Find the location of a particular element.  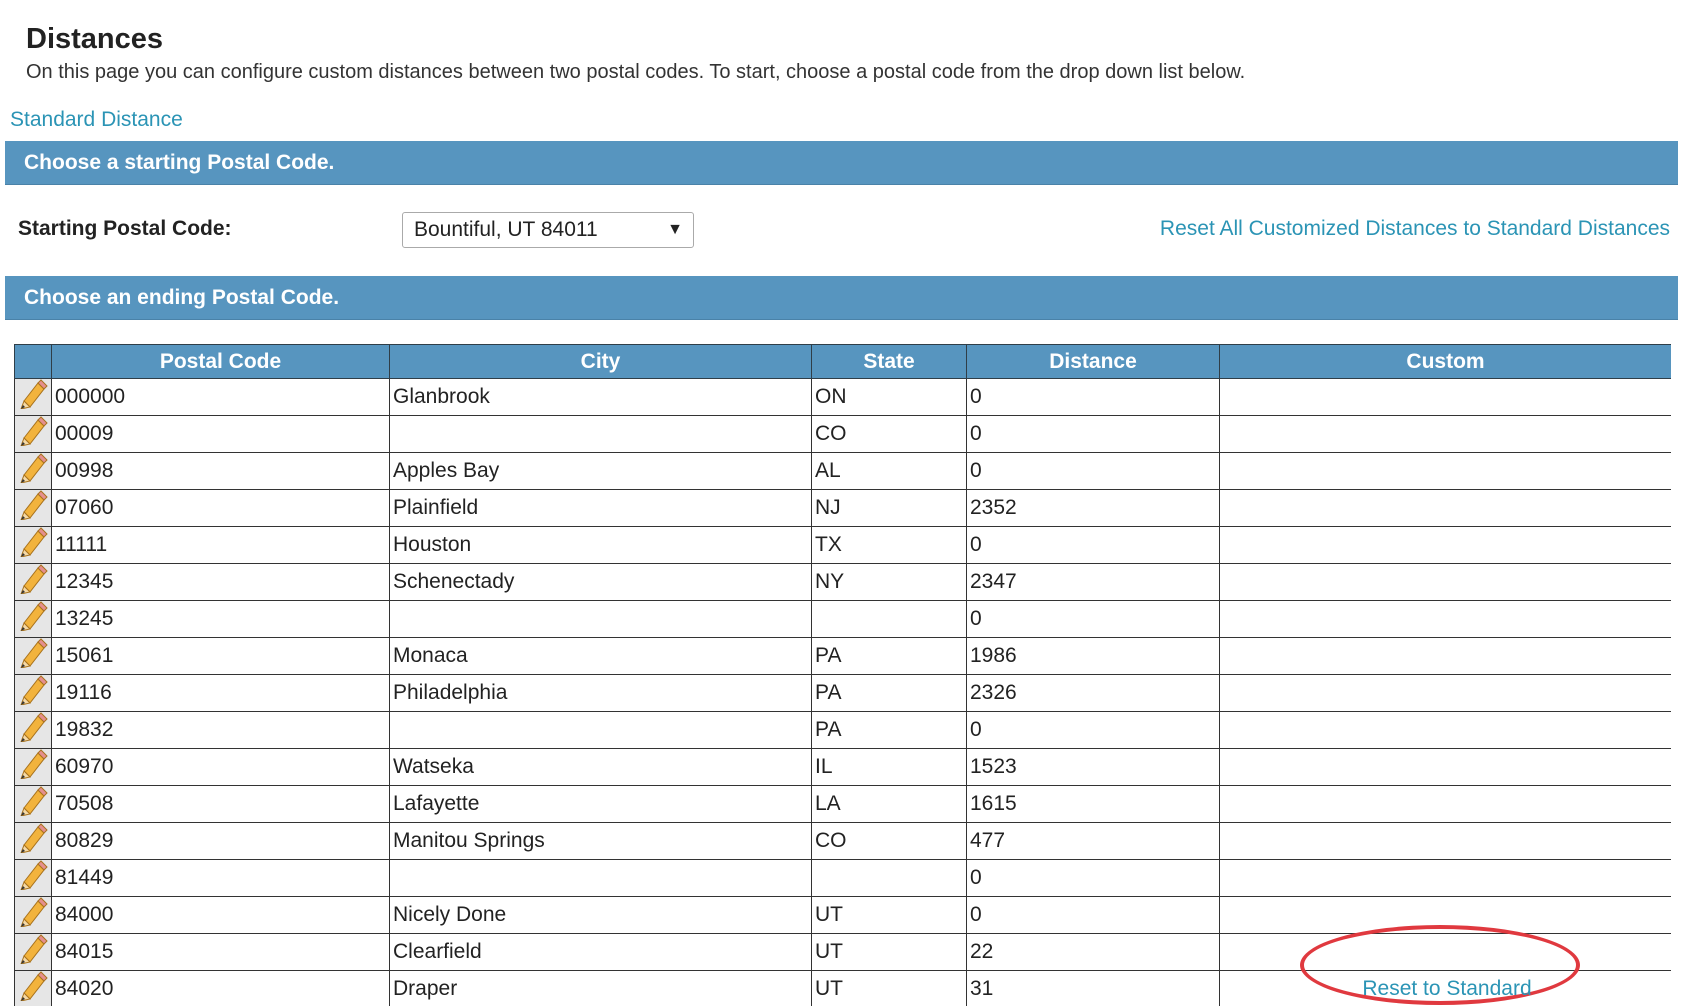

postal-code-cell: 00009 is located at coordinates (220, 434).